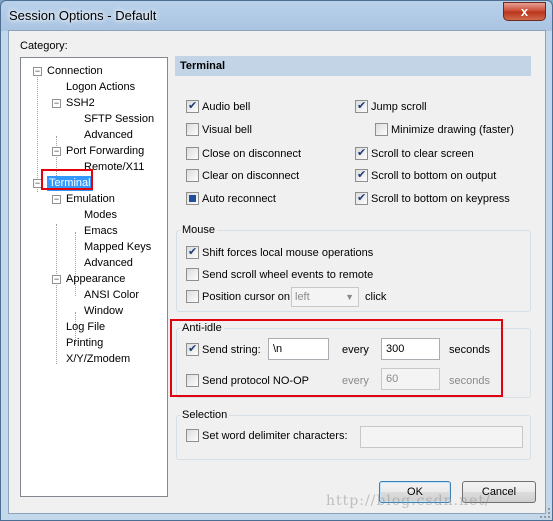 The image size is (553, 521). I want to click on tree-item-label: SSH2, so click(80, 103).